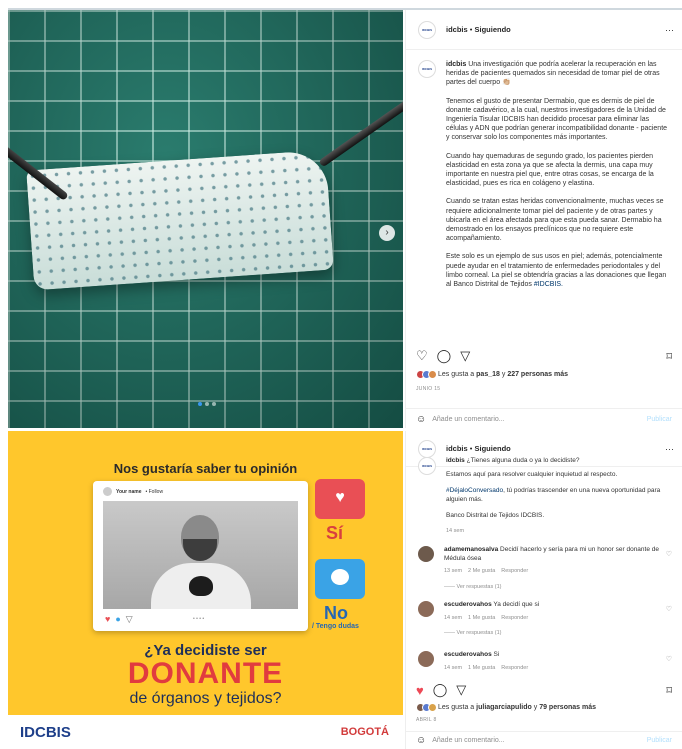 Image resolution: width=682 pixels, height=749 pixels. What do you see at coordinates (474, 490) in the screenshot?
I see `hashtag-link: #DéjaloConversado` at bounding box center [474, 490].